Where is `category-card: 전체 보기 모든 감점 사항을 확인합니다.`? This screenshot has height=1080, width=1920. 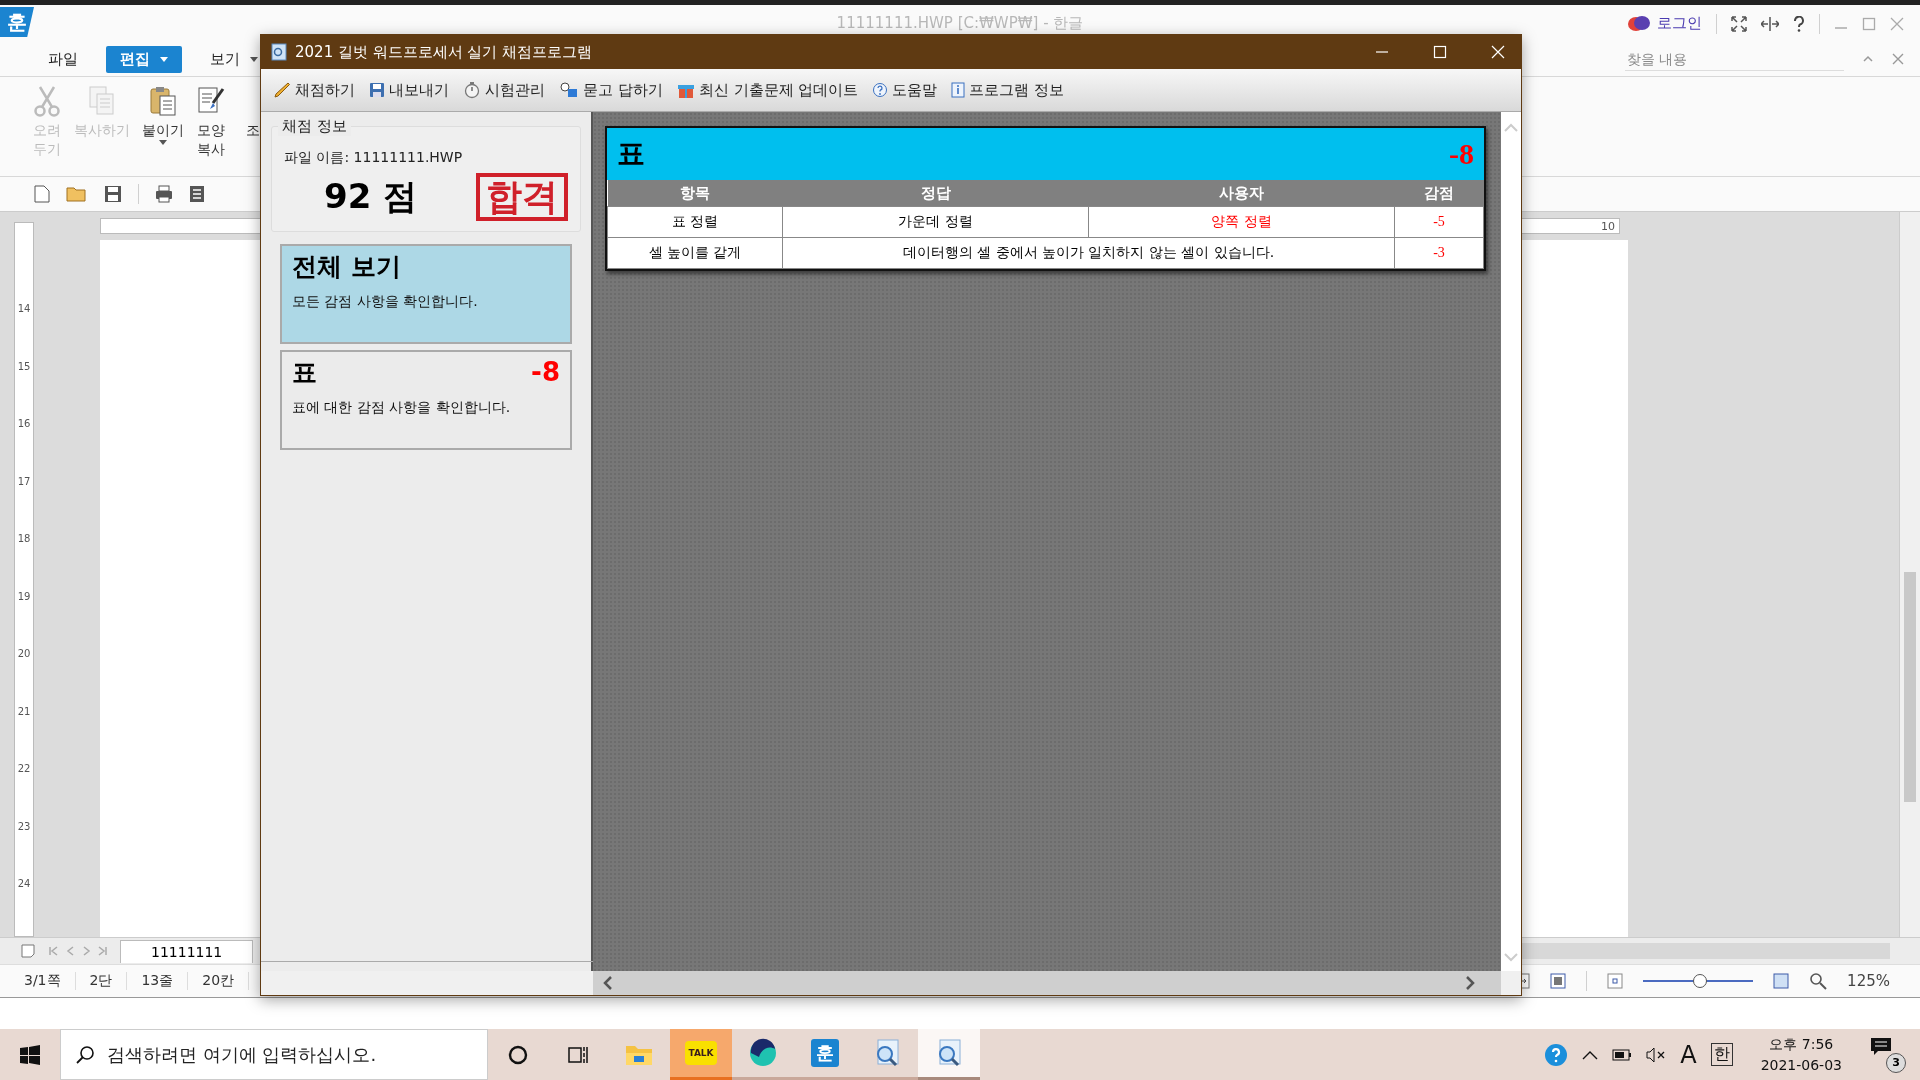 category-card: 전체 보기 모든 감점 사항을 확인합니다. is located at coordinates (426, 293).